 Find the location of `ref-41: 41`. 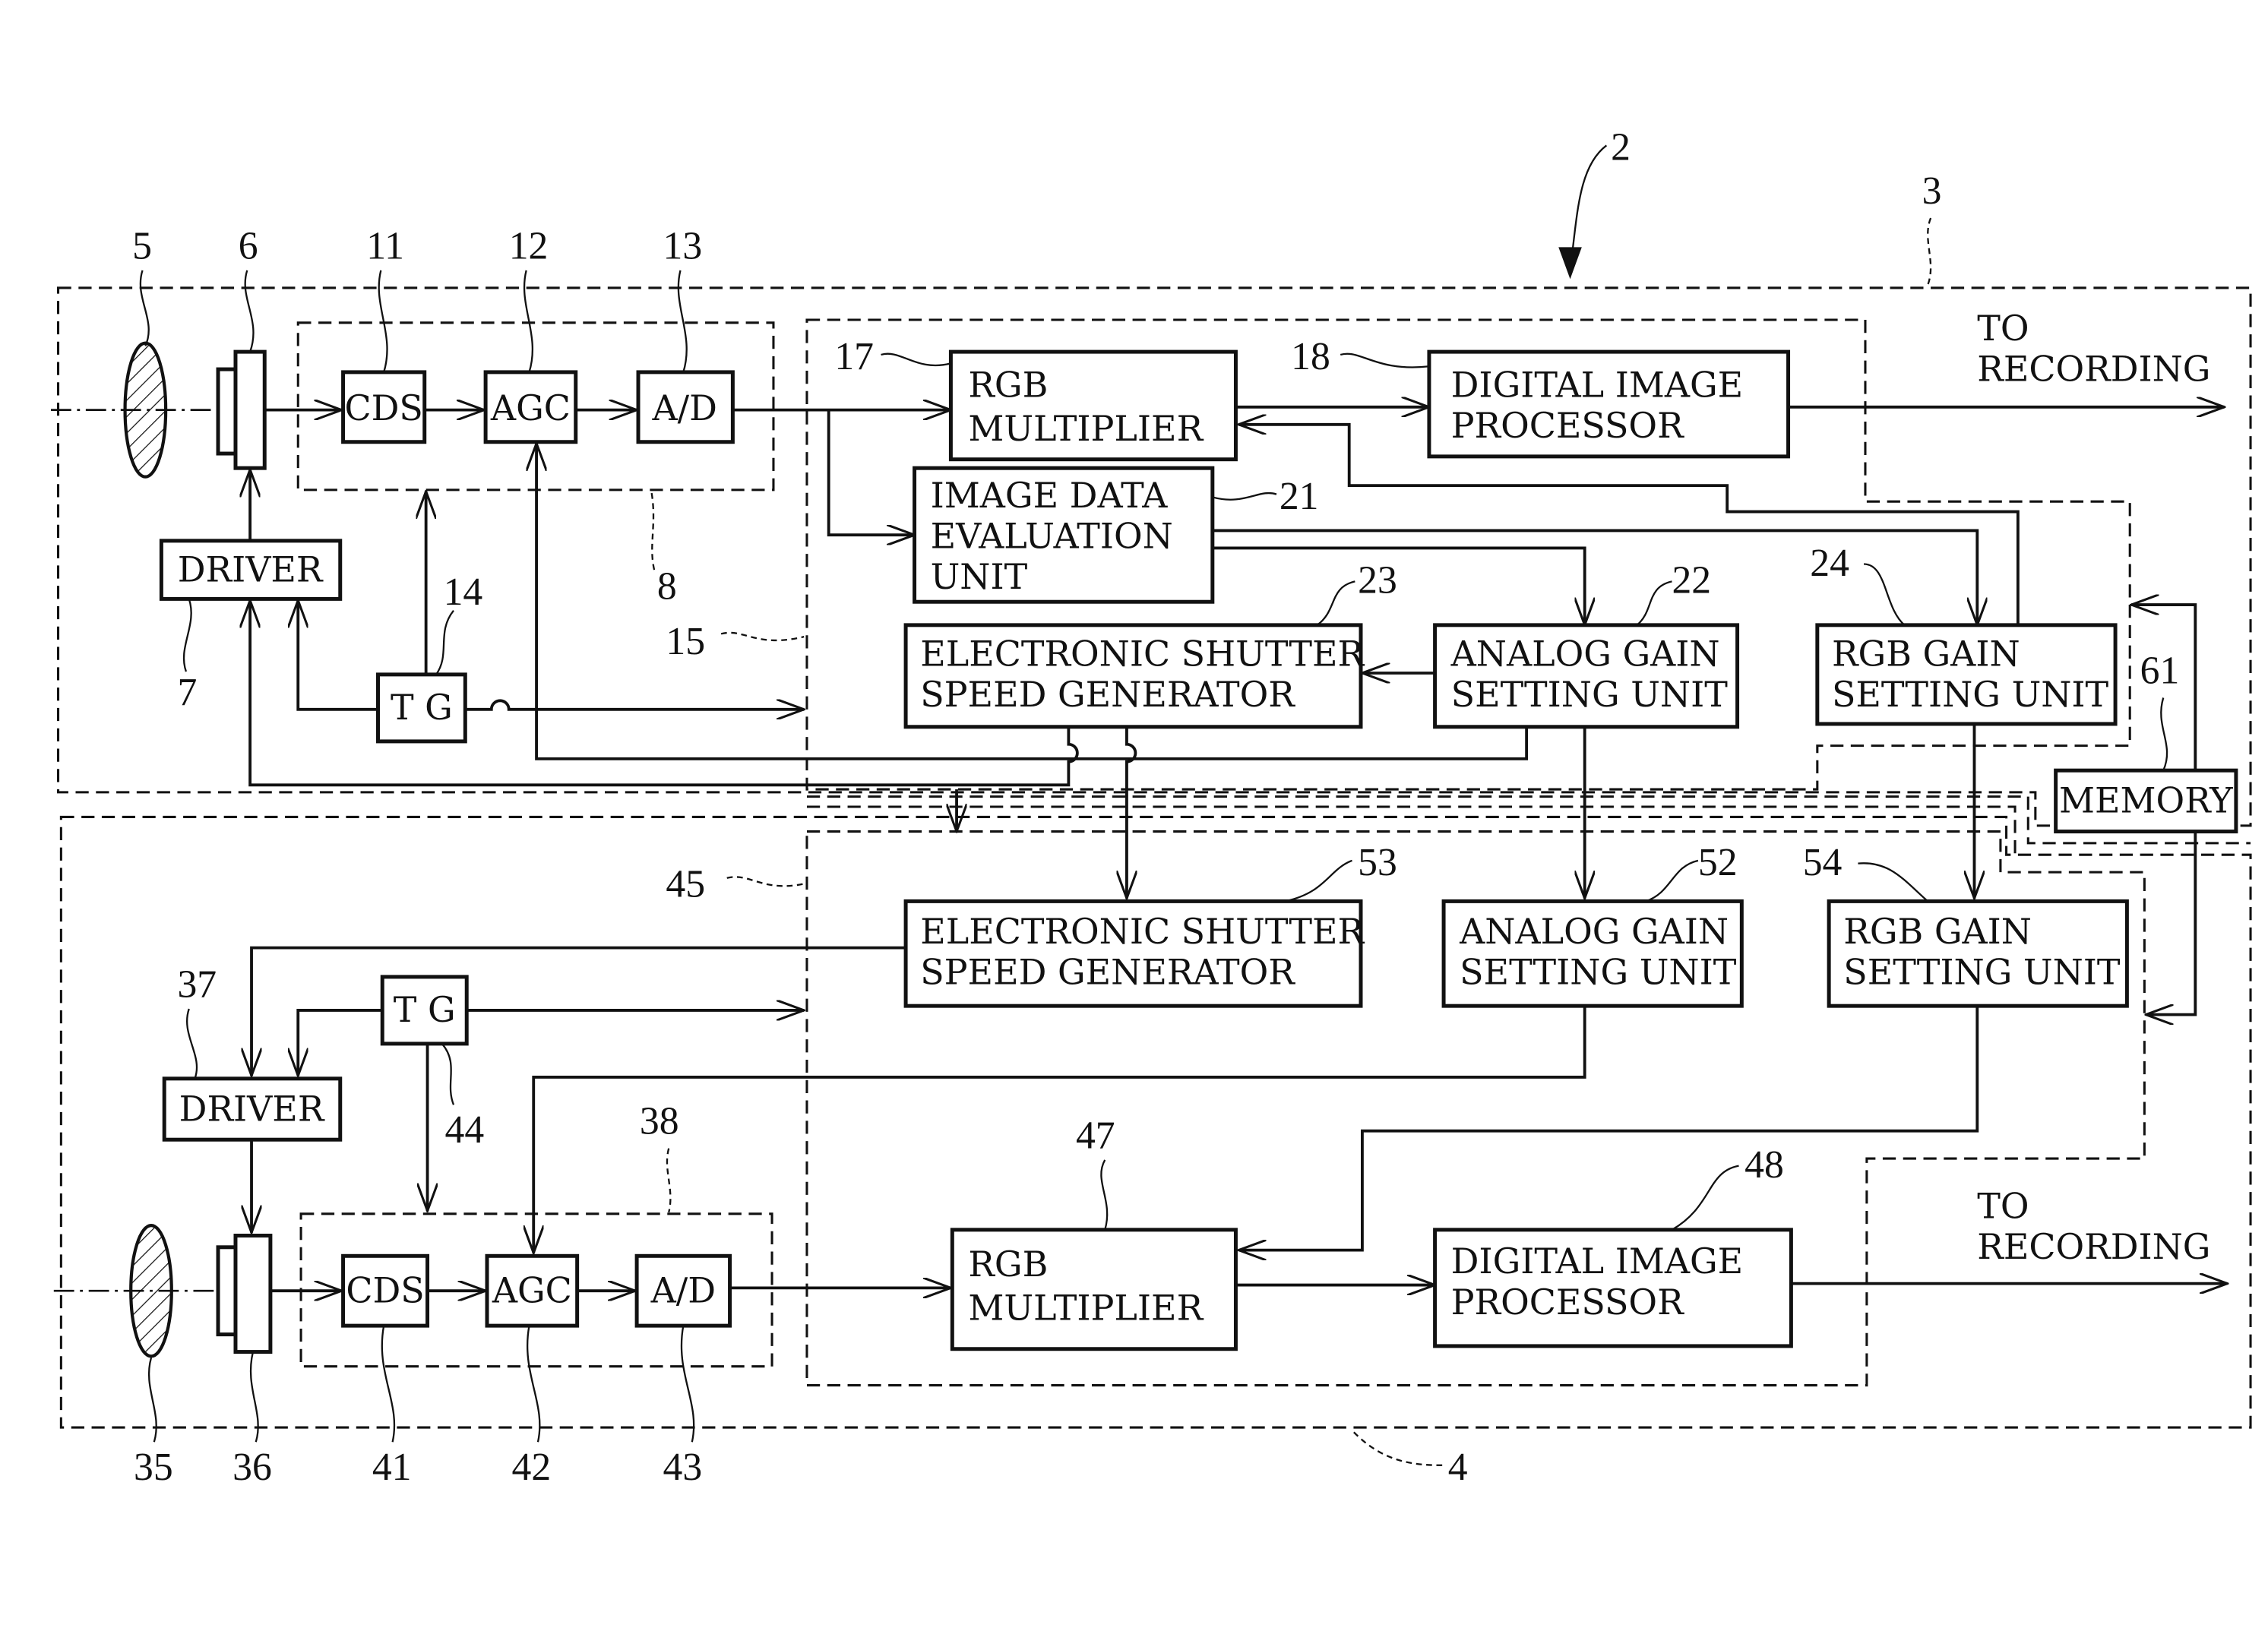

ref-41: 41 is located at coordinates (392, 1467).